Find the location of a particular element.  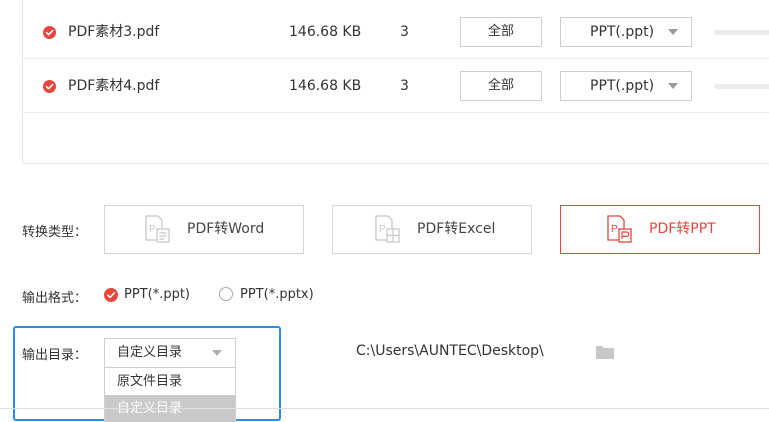

dropdown-option-source-dir: 原文件目录 is located at coordinates (170, 381).